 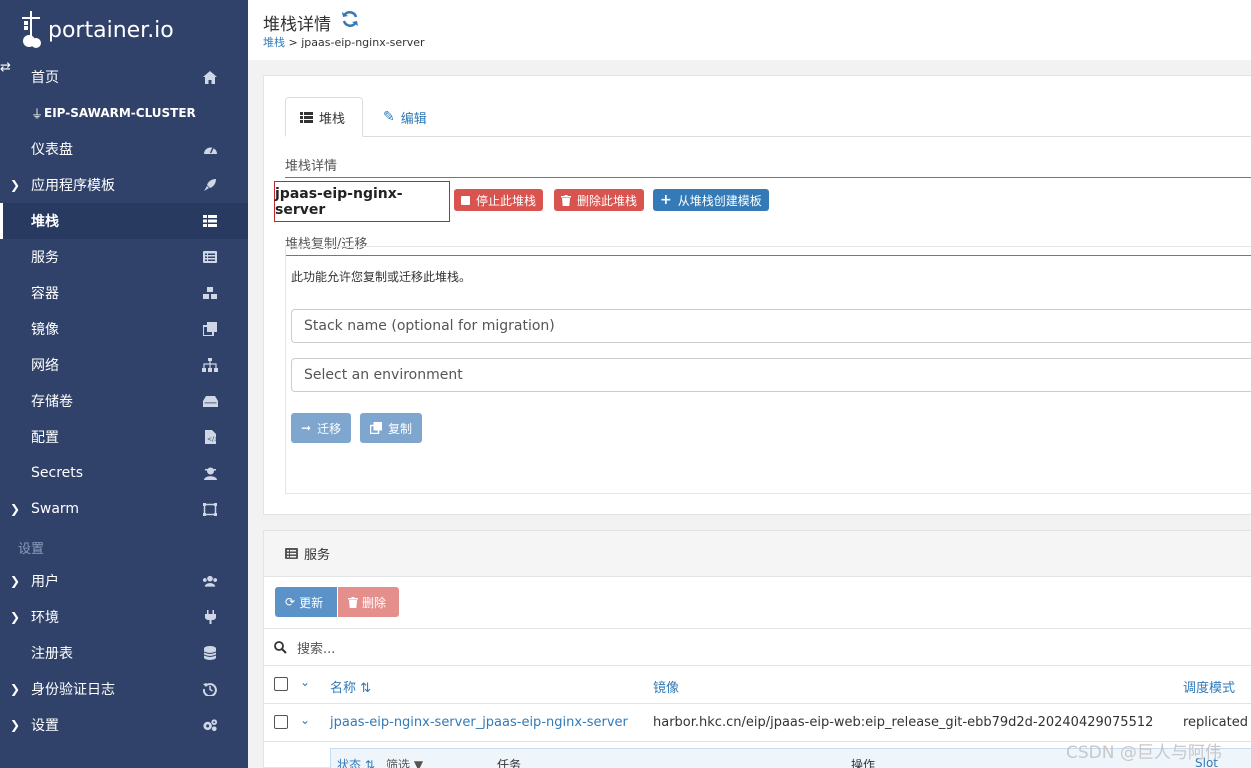 What do you see at coordinates (45, 366) in the screenshot?
I see `sidebar-item-label: 网络` at bounding box center [45, 366].